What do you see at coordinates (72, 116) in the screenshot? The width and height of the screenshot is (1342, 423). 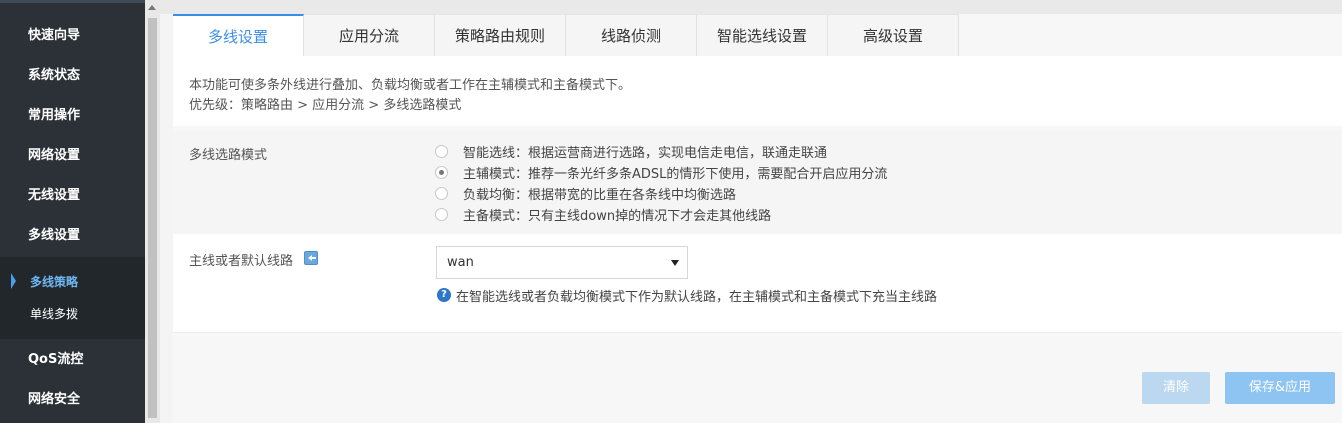 I see `sidebar-item-common-ops: 常用操作` at bounding box center [72, 116].